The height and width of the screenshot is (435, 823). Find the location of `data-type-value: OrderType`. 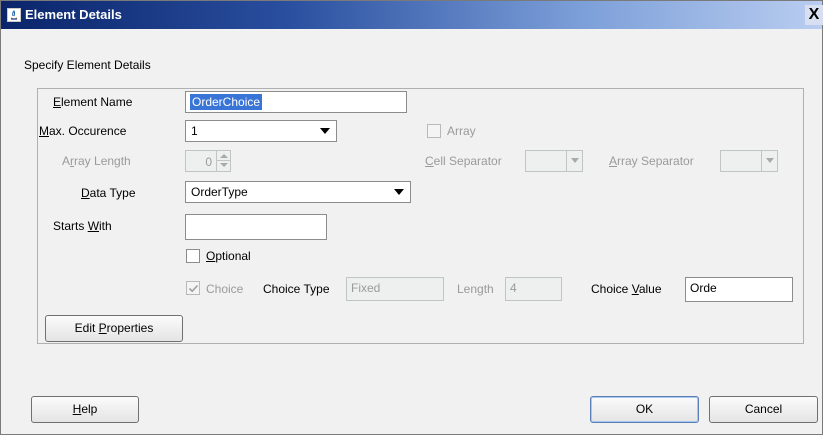

data-type-value: OrderType is located at coordinates (219, 192).